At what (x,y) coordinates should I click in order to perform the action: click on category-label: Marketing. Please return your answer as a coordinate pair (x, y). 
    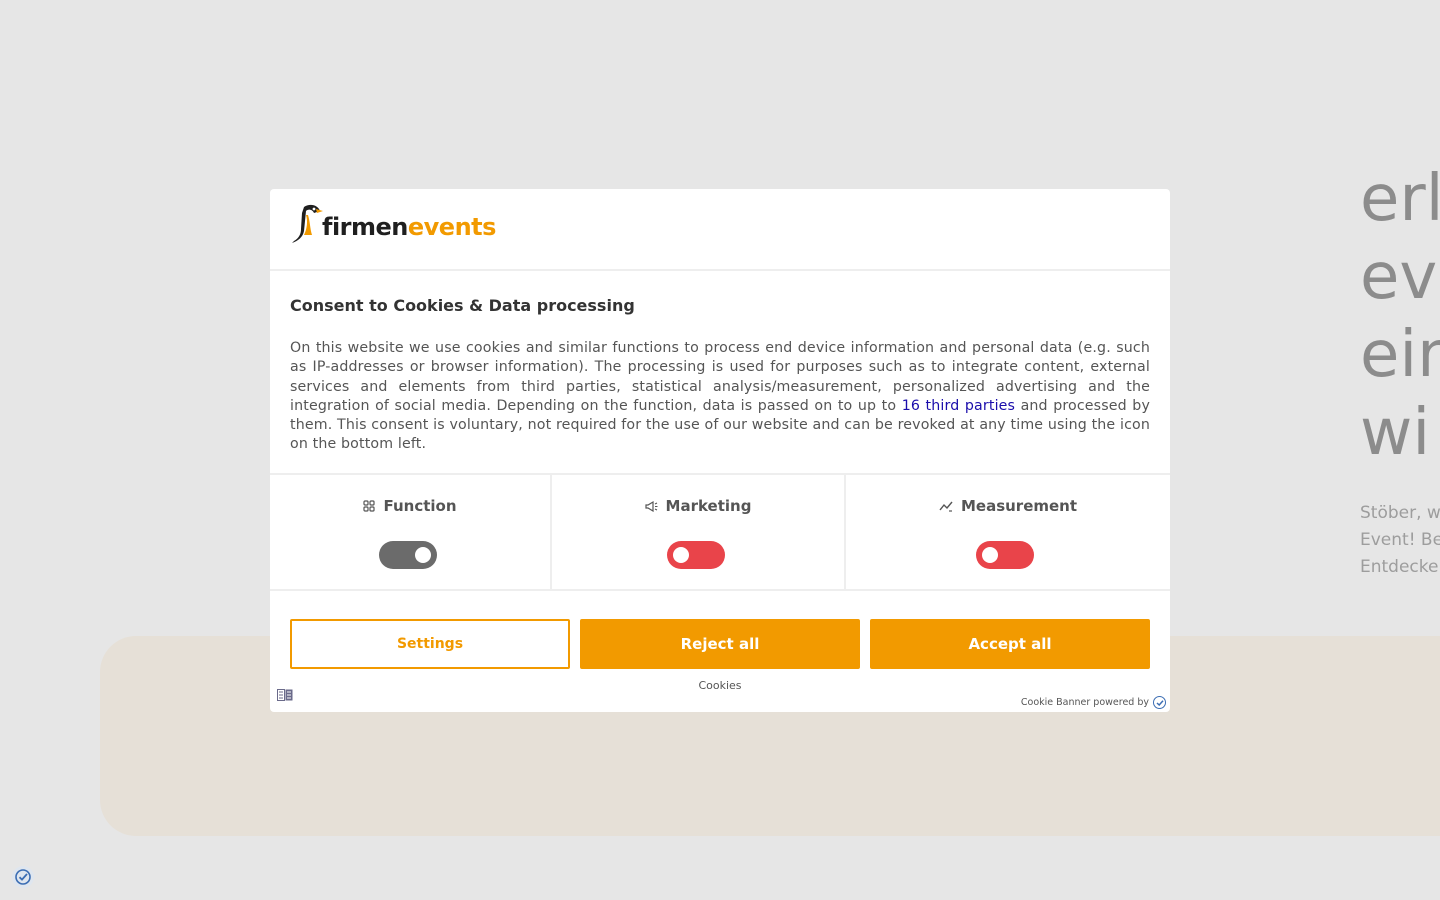
    Looking at the image, I should click on (708, 506).